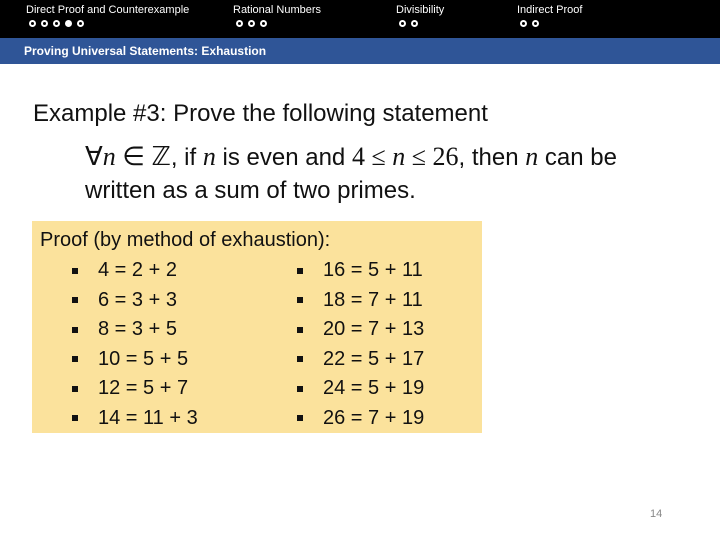 The width and height of the screenshot is (720, 540). What do you see at coordinates (148, 417) in the screenshot?
I see `equation: 14 = 11 + 3` at bounding box center [148, 417].